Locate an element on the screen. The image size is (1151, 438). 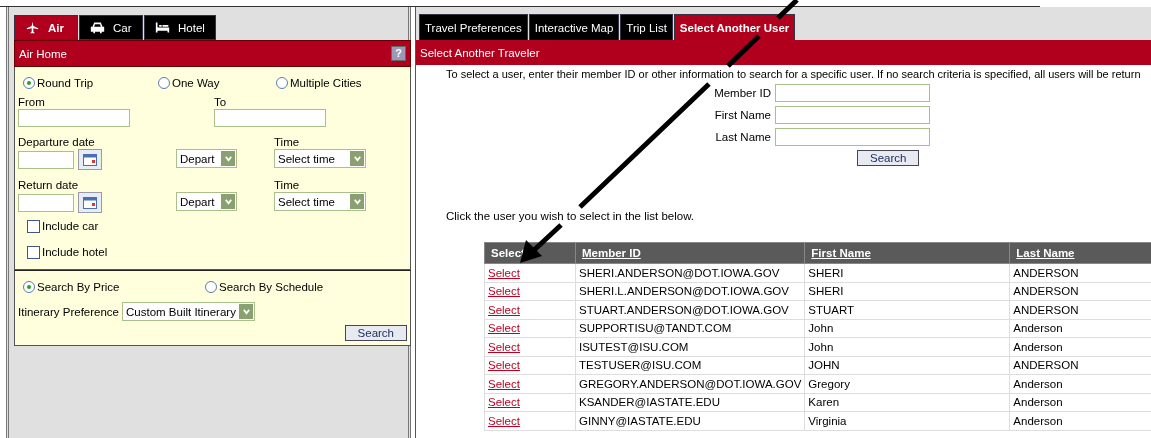
tab: Hotel is located at coordinates (180, 27).